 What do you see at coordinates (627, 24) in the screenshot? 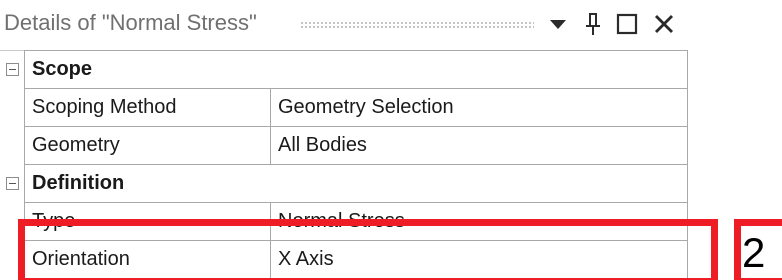
I see `maximize-icon` at bounding box center [627, 24].